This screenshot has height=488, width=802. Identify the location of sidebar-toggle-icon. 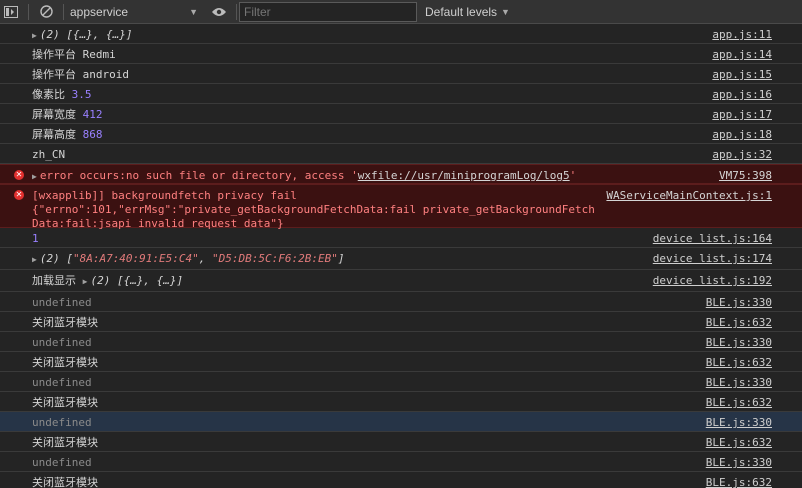
(11, 12).